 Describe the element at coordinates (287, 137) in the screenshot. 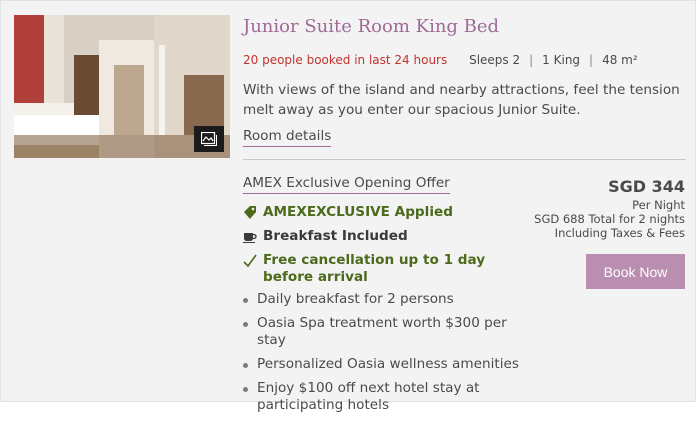

I see `room-details-link: Room details` at that location.